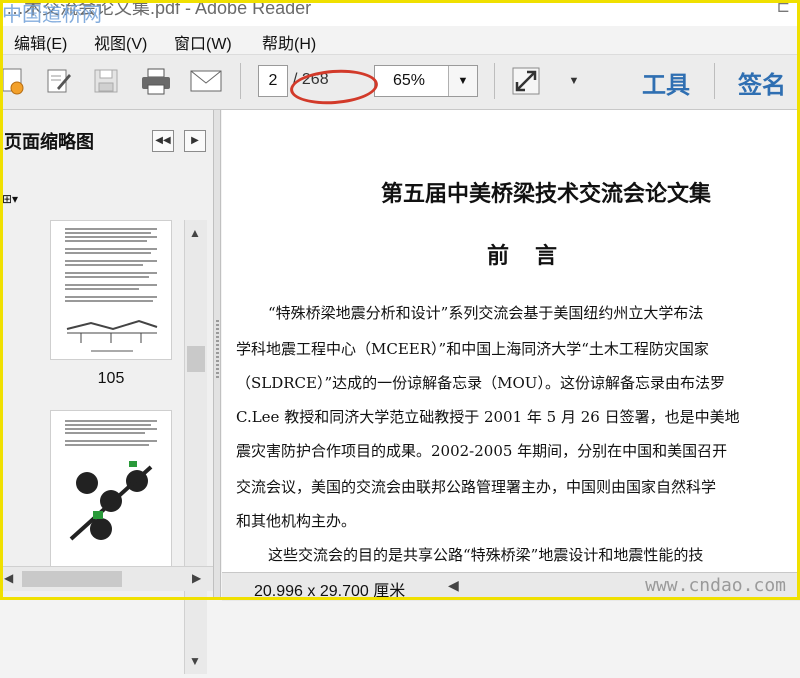 Image resolution: width=800 pixels, height=678 pixels. I want to click on save-icon, so click(106, 81).